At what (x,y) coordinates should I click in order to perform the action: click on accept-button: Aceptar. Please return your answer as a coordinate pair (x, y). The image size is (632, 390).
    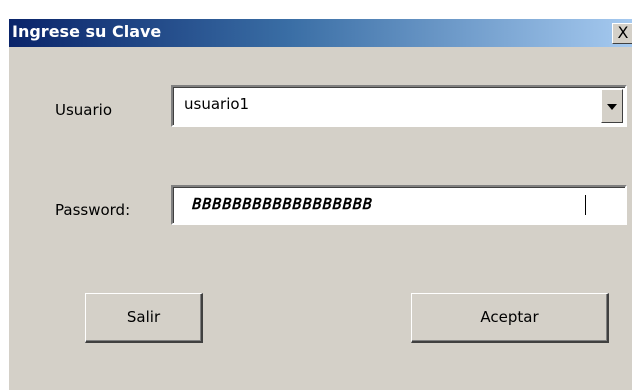
    Looking at the image, I should click on (510, 318).